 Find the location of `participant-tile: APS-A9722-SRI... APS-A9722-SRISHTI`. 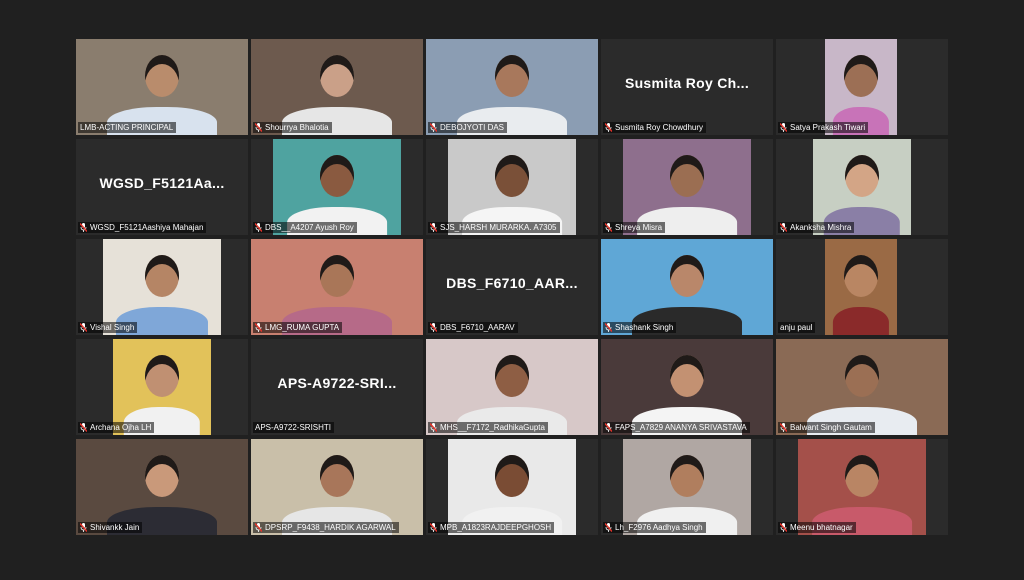

participant-tile: APS-A9722-SRI... APS-A9722-SRISHTI is located at coordinates (337, 387).